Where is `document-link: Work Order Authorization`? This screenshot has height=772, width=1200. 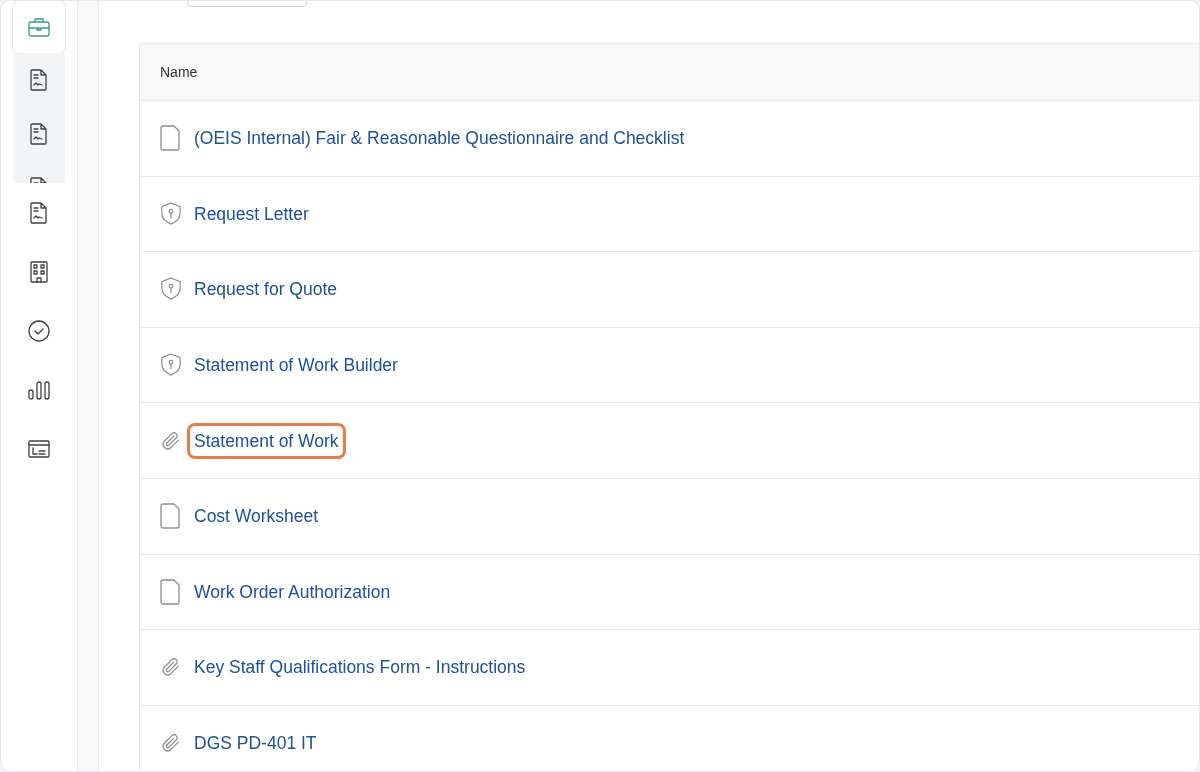
document-link: Work Order Authorization is located at coordinates (292, 591).